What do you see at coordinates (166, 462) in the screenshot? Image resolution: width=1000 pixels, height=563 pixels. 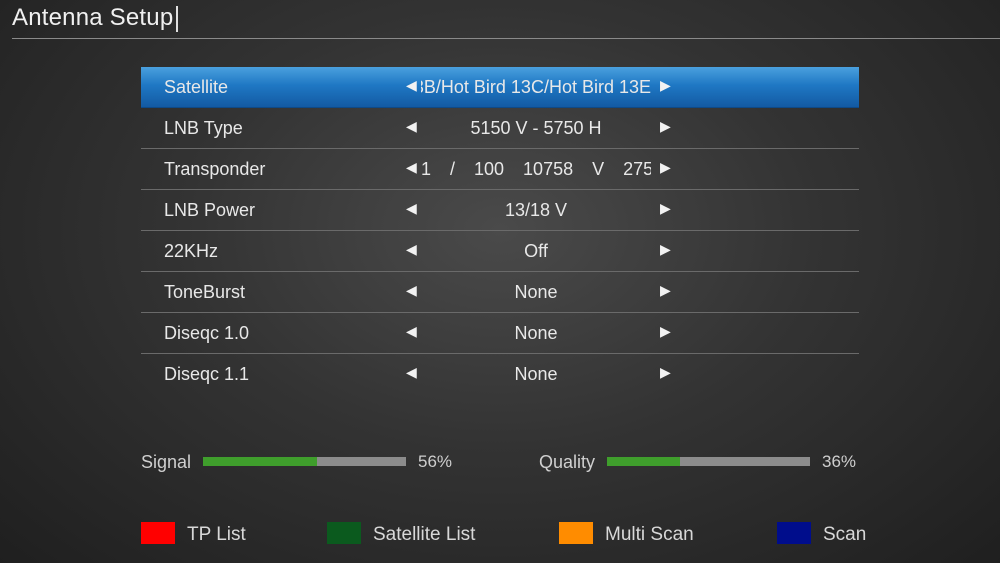 I see `signal-label: Signal` at bounding box center [166, 462].